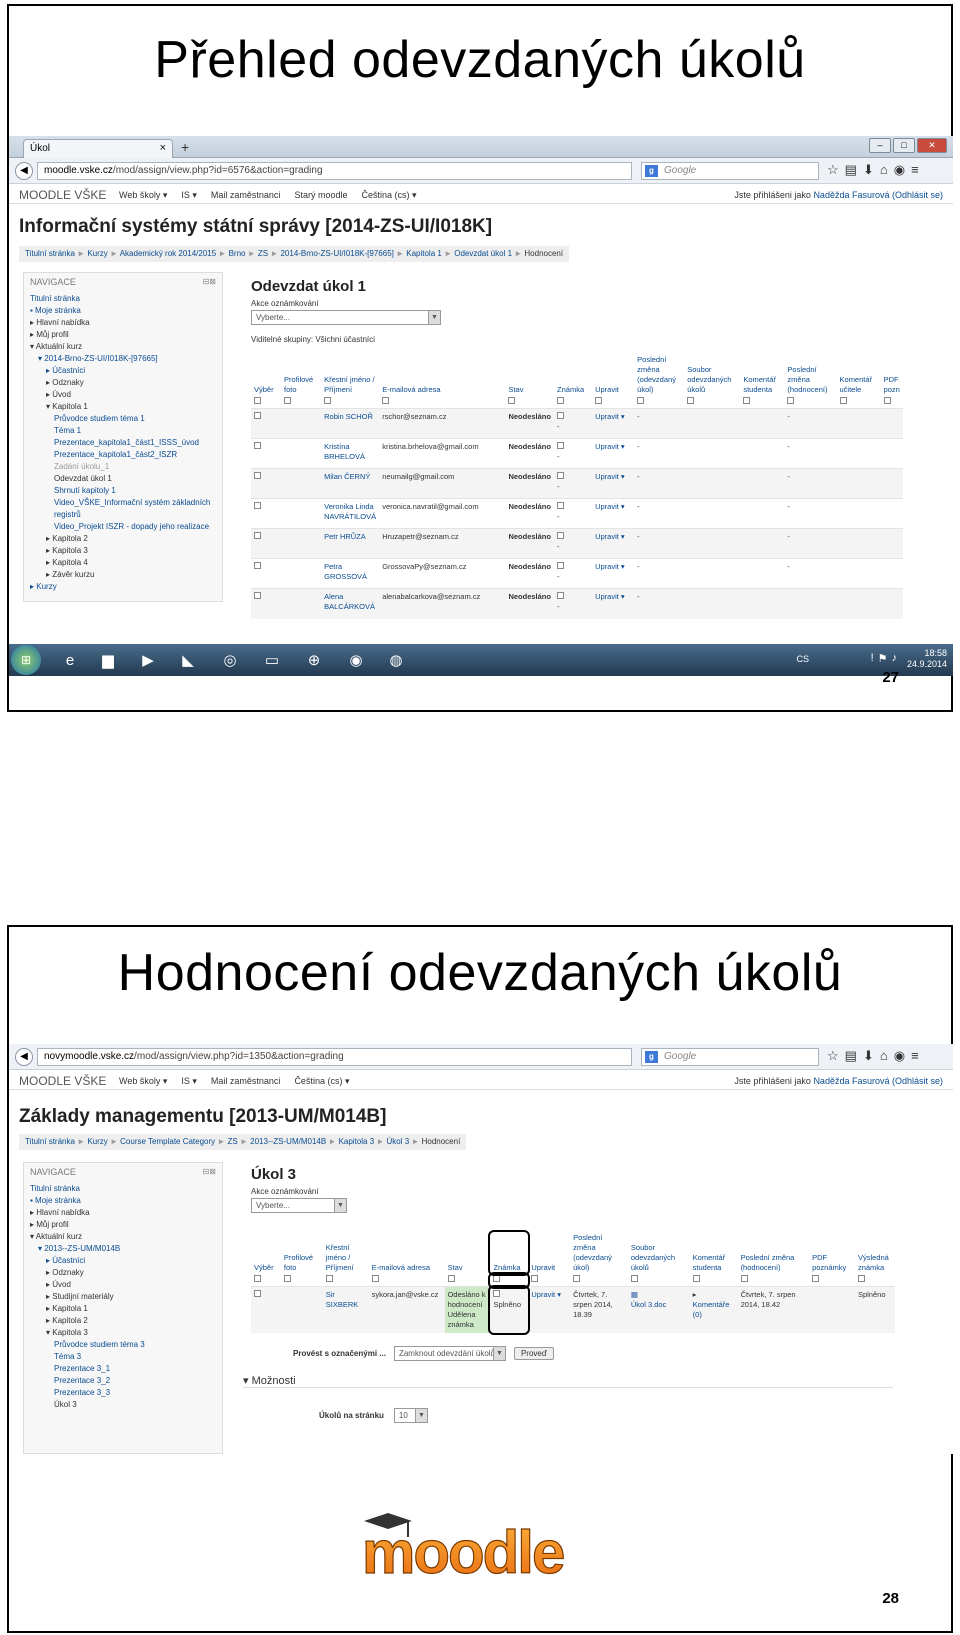  Describe the element at coordinates (483, 253) in the screenshot. I see `breadcrumb-item: Odevzdat úkol 1` at that location.